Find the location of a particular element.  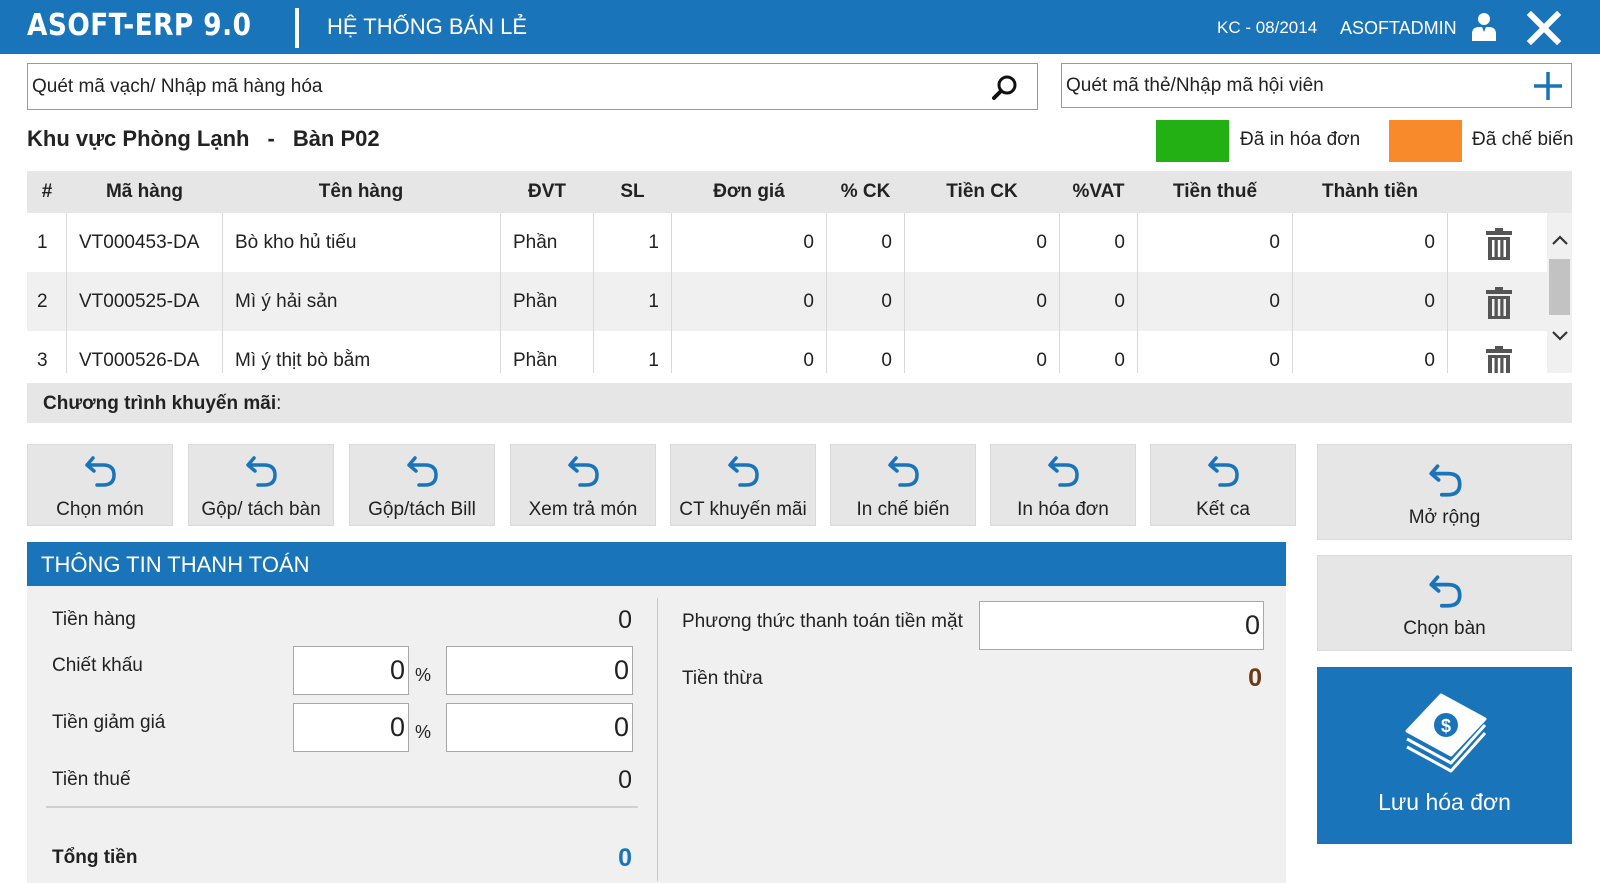

product-search-box is located at coordinates (532, 86).